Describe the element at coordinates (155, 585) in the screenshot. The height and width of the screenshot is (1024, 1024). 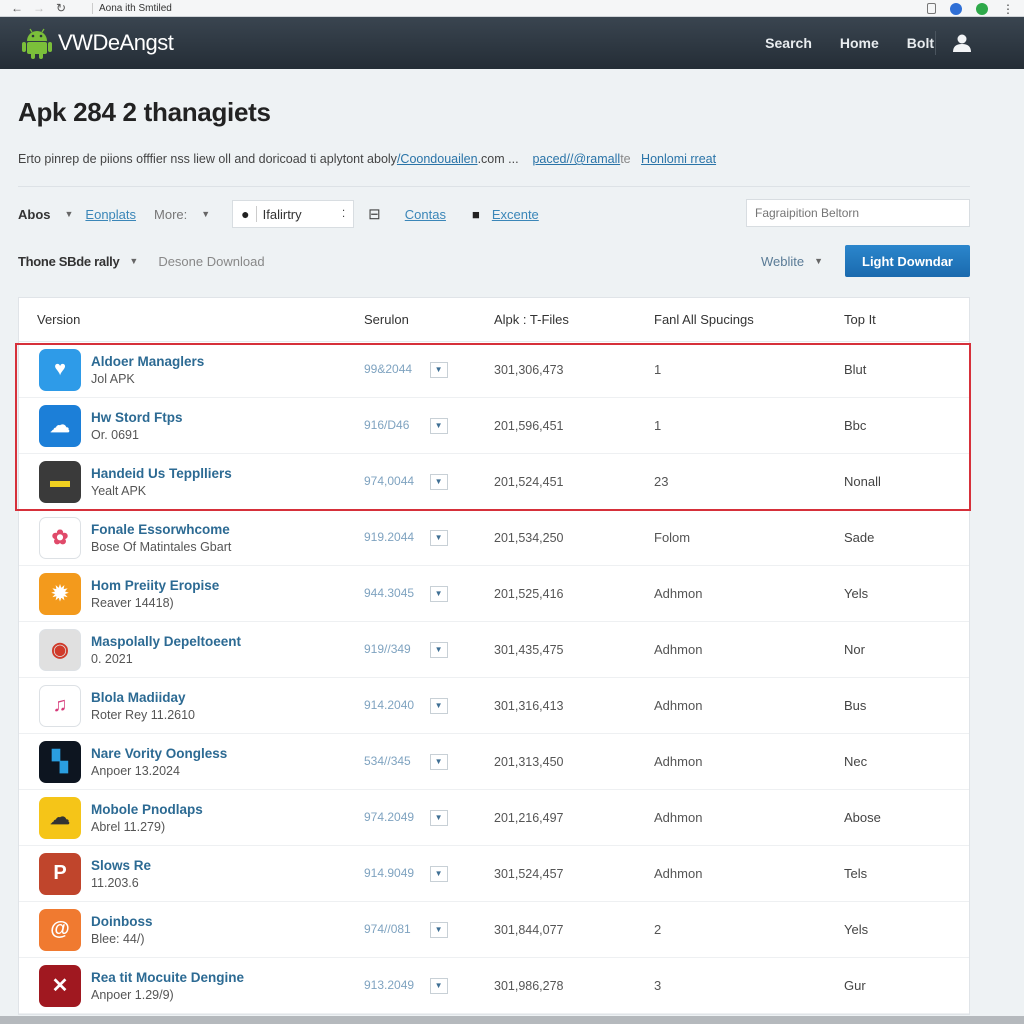
I see `app-title: Hom Preiity Eropise` at that location.